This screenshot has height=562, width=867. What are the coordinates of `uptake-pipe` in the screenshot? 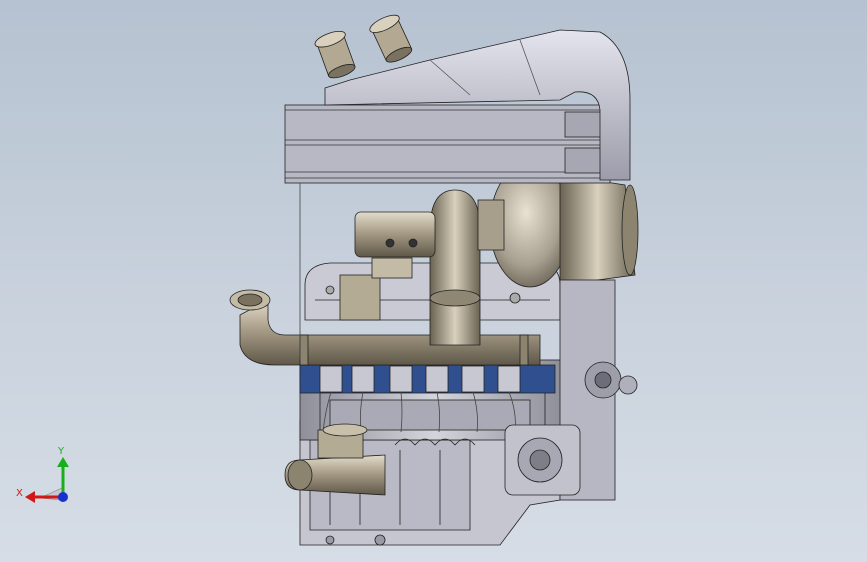 It's located at (455, 267).